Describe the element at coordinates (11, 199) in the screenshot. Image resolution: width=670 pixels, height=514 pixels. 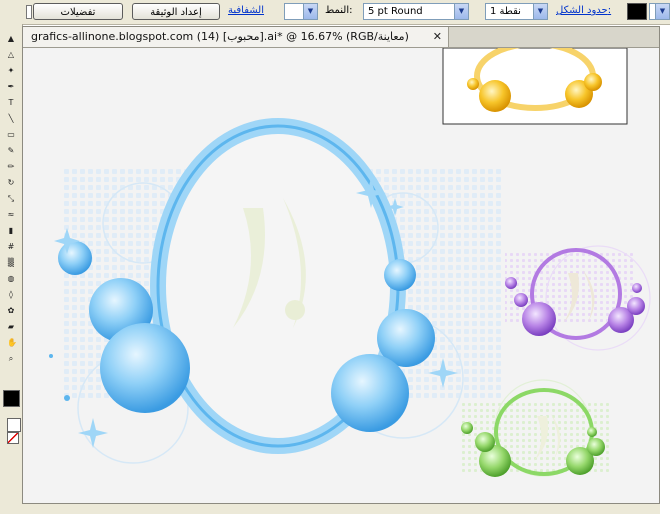
I see `scale-icon: ⤡` at that location.